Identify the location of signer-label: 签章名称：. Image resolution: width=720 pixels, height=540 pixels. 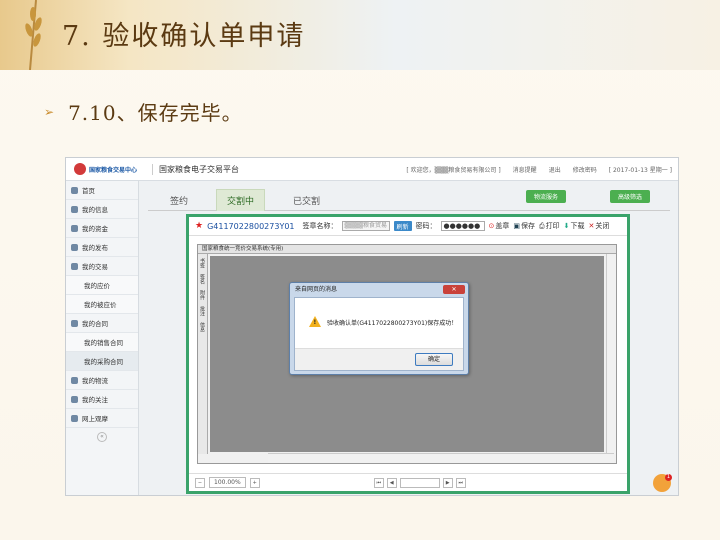
(320, 226).